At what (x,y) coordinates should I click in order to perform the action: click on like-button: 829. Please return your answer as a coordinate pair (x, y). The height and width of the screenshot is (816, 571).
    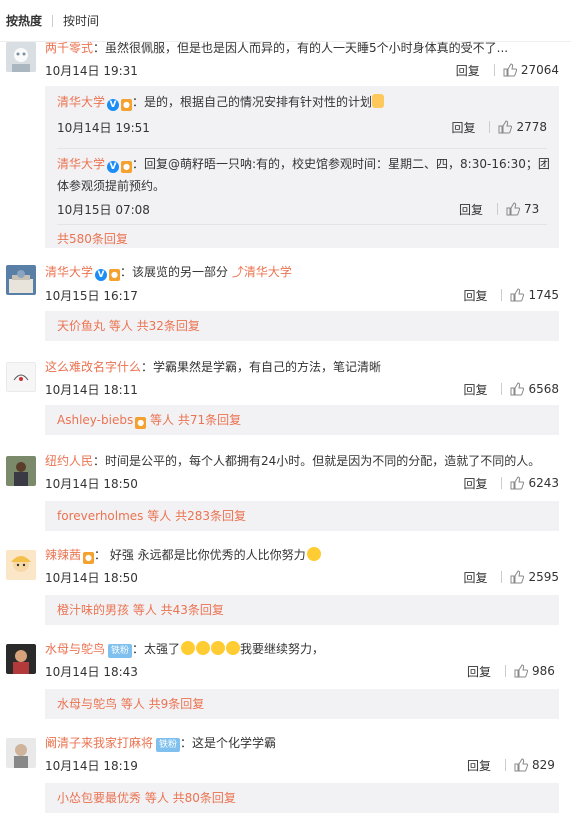
    Looking at the image, I should click on (532, 765).